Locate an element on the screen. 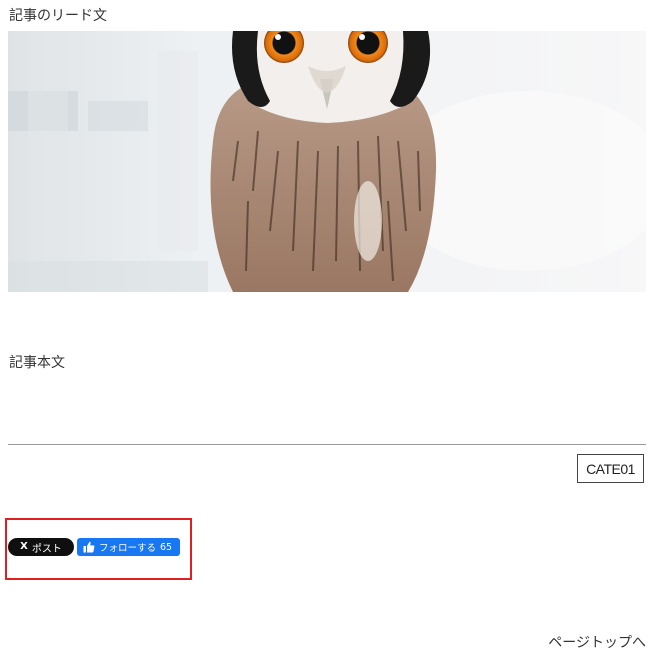 This screenshot has height=668, width=669. x-post-label: ポスト is located at coordinates (46, 549).